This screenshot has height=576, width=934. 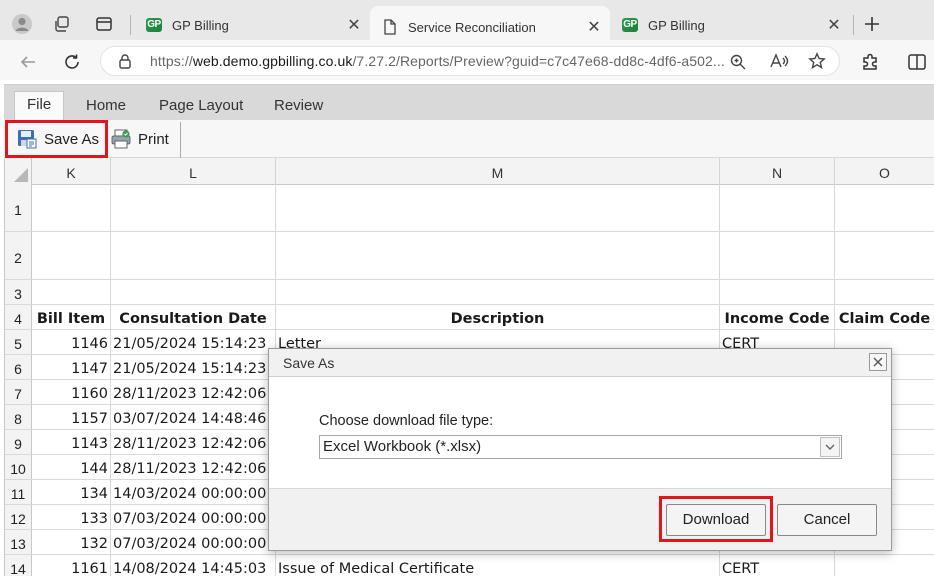 What do you see at coordinates (817, 63) in the screenshot?
I see `favorite-star-icon` at bounding box center [817, 63].